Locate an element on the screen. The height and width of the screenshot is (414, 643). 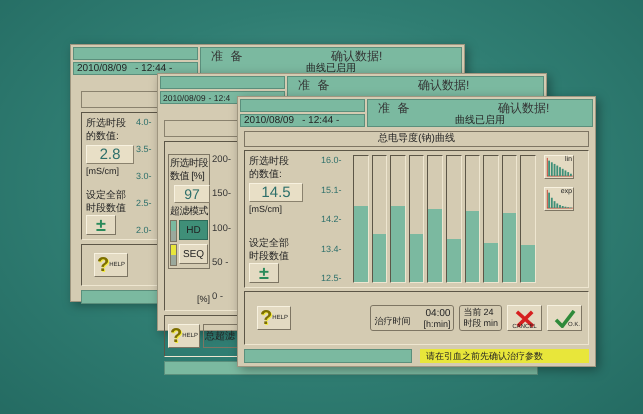
axis-label: 50 - is located at coordinates (221, 262).